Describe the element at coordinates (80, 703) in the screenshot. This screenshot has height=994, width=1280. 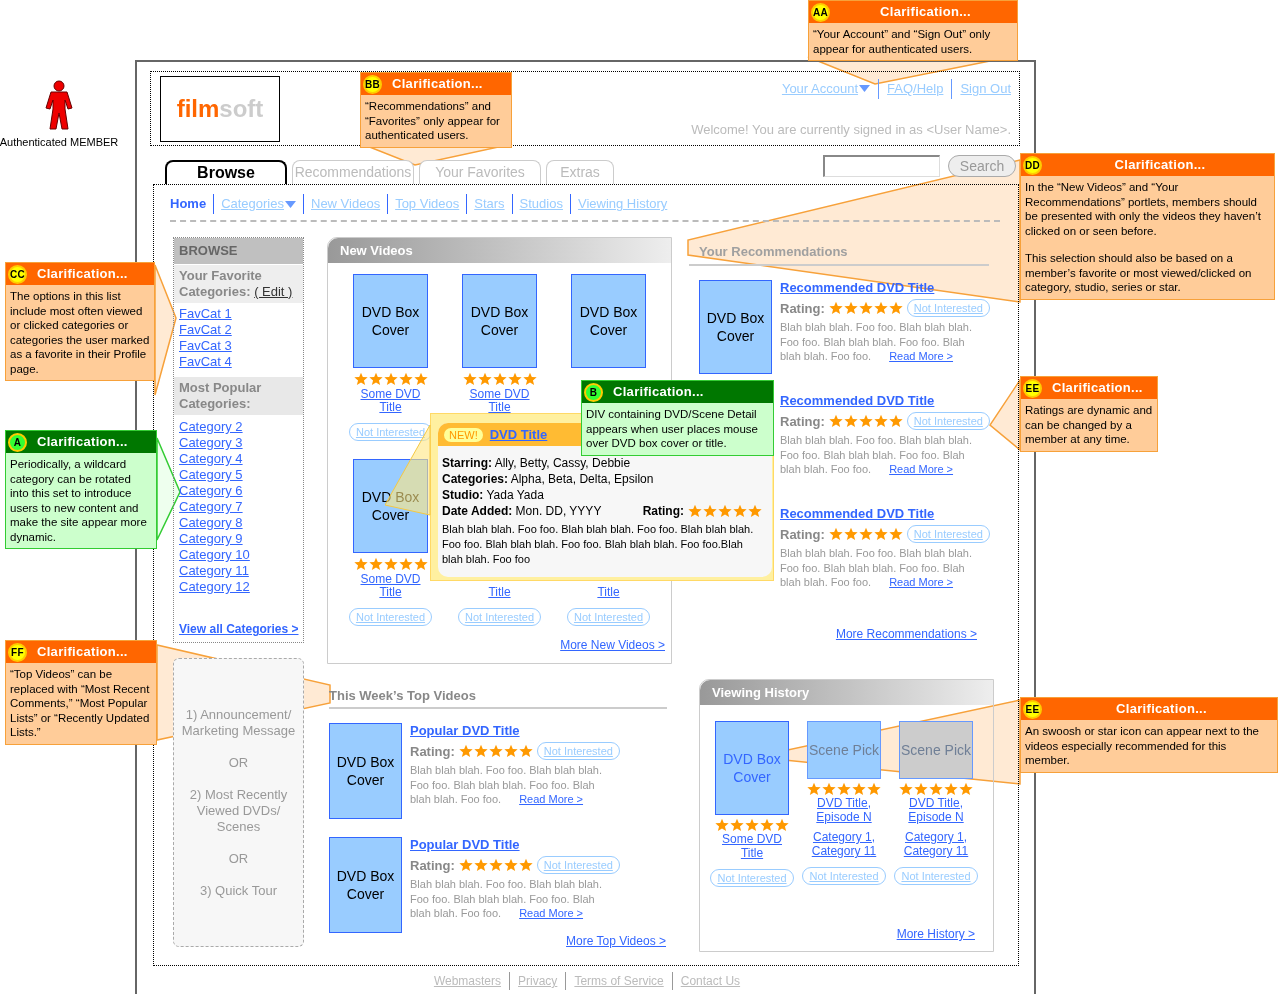
I see `callout-text: “Top Videos” can be replaced with “Most Recent Comments,” “Most Popular Lists” or “Recently Updated Lists.”` at that location.